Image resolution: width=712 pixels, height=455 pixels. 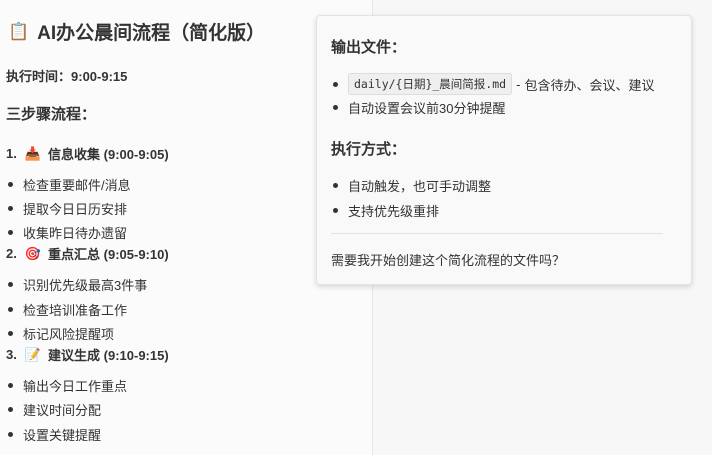 I want to click on step-1-heading: 1. 📥 信息收集 (9:00-9:05), so click(x=87, y=153).